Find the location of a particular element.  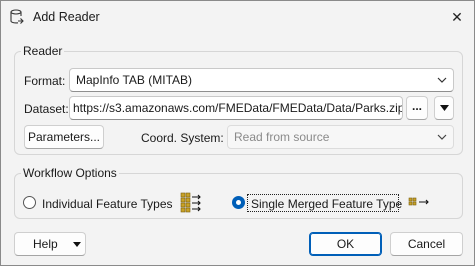

single-merged-feature-type-radio is located at coordinates (238, 202).